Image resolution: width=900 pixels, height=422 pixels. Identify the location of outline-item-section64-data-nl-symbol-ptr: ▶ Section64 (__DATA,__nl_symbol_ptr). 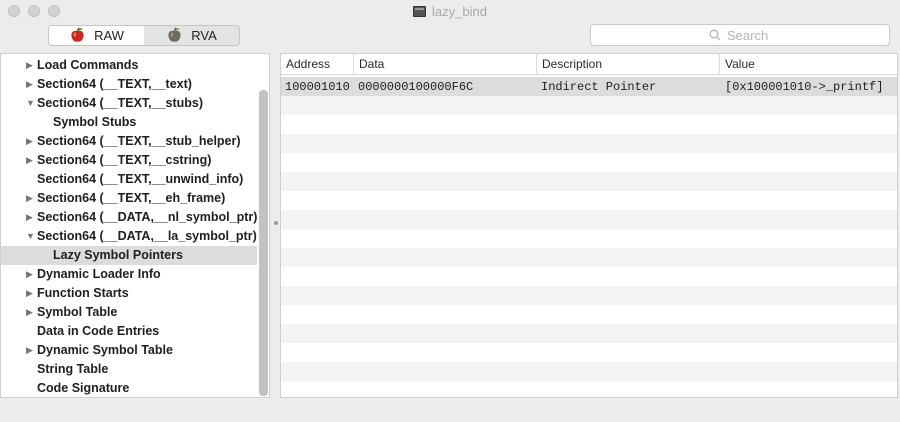
(129, 217).